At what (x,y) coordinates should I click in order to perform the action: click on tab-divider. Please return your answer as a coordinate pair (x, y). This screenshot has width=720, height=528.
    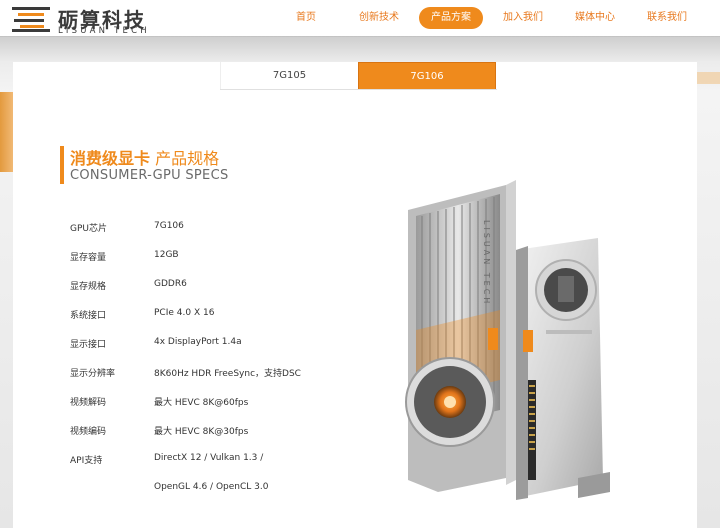
    Looking at the image, I should click on (358, 89).